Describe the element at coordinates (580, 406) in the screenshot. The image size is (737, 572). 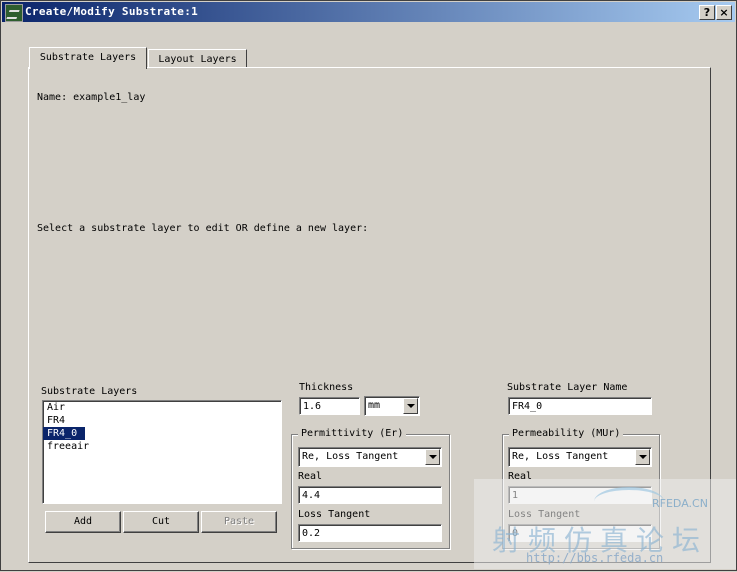
I see `layer-name-input: FR4_0` at that location.